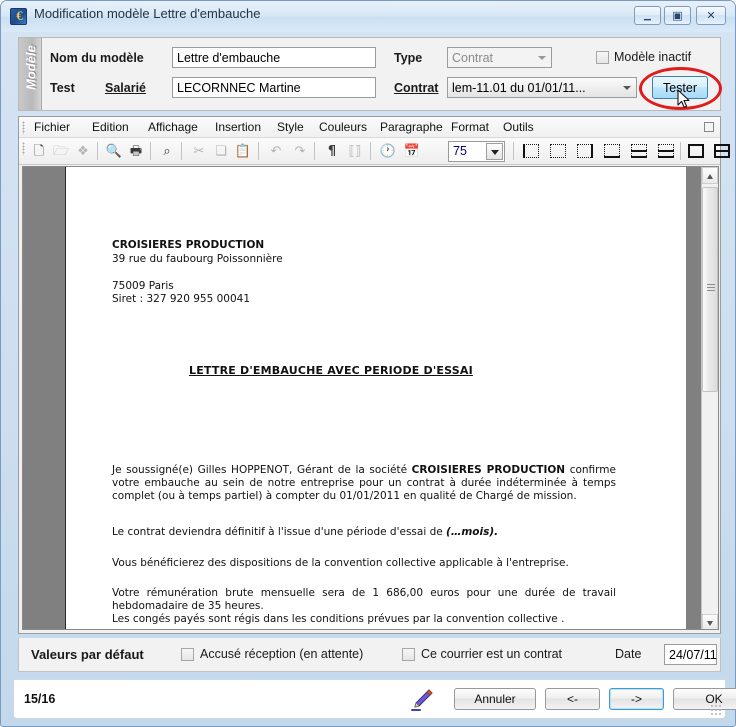 This screenshot has height=727, width=736. What do you see at coordinates (531, 151) in the screenshot?
I see `border-left-icon` at bounding box center [531, 151].